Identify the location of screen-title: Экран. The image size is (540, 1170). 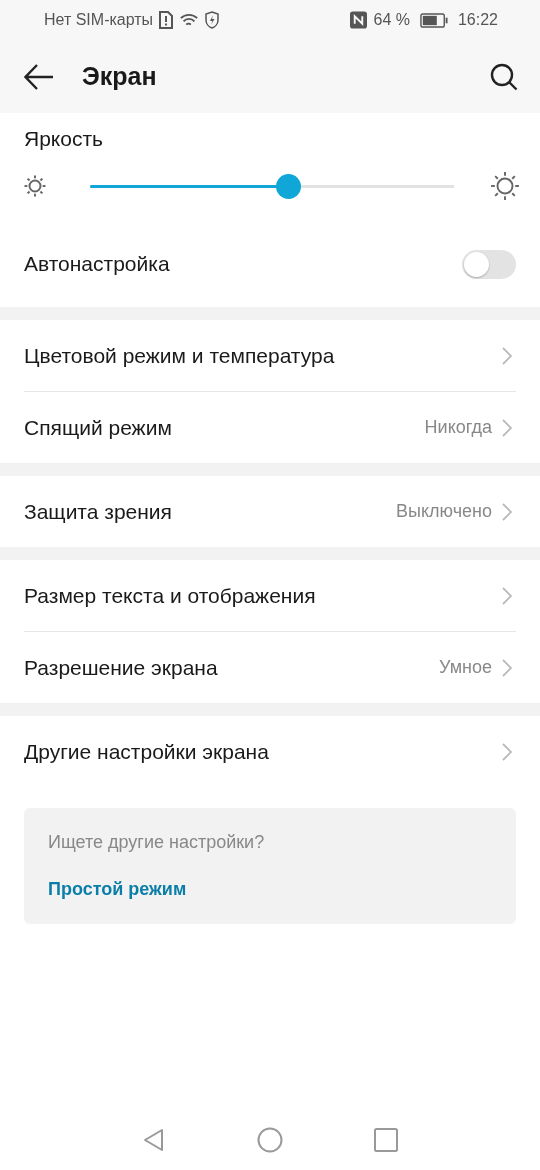
(120, 76).